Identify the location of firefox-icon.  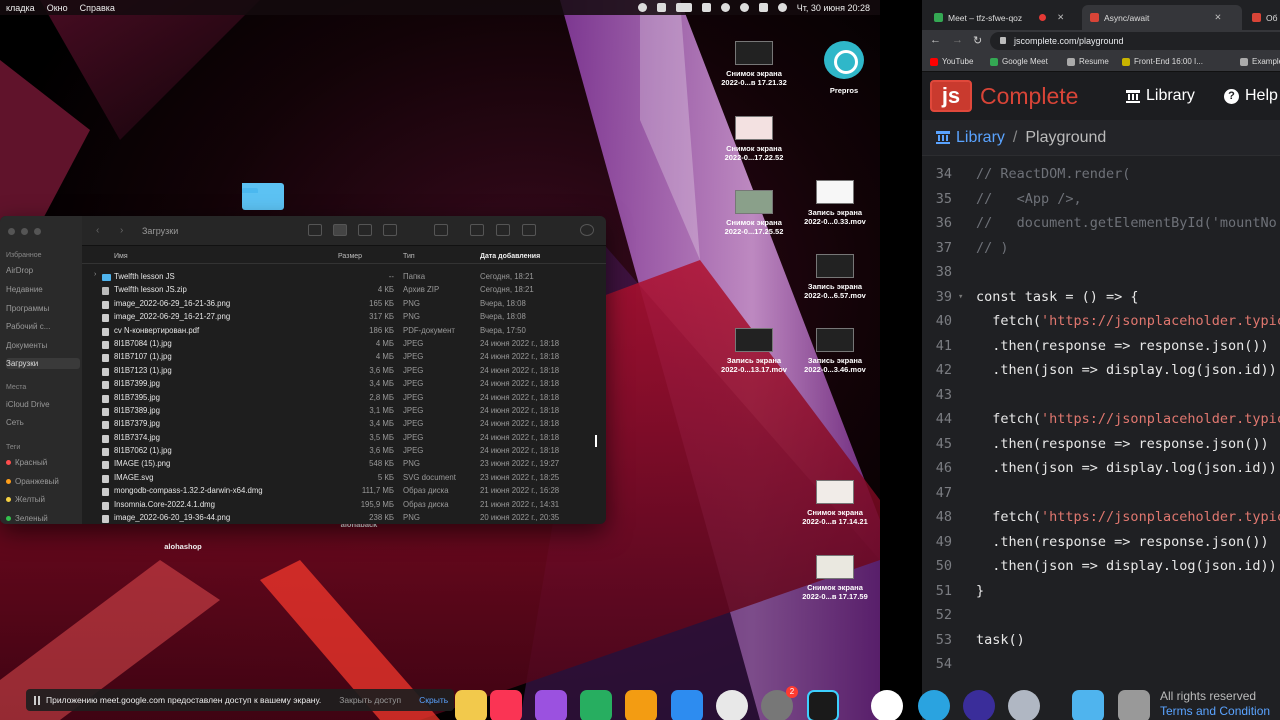
(979, 705).